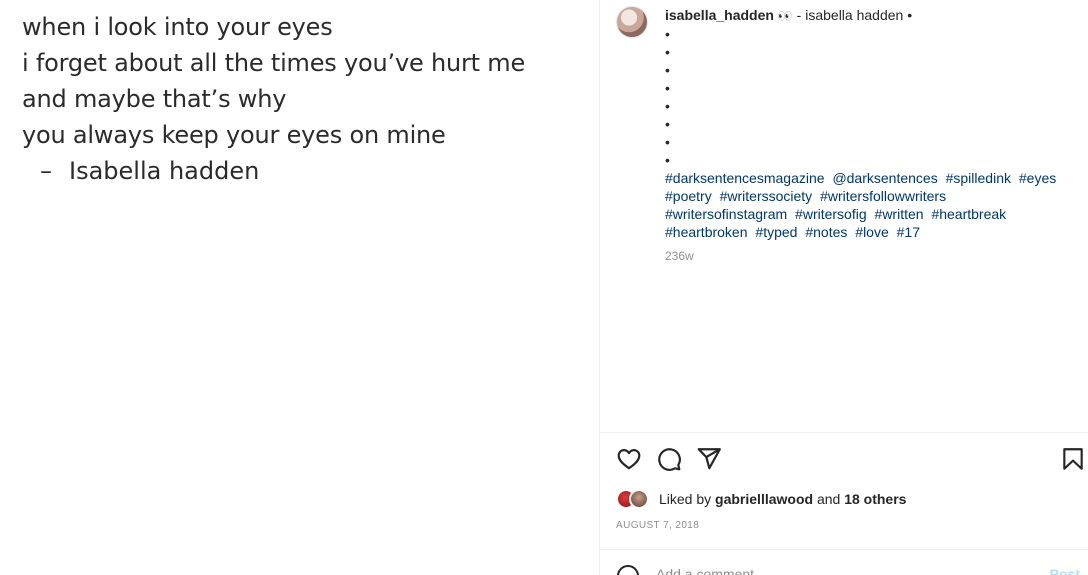 The width and height of the screenshot is (1088, 575). Describe the element at coordinates (844, 549) in the screenshot. I see `comment-divider` at that location.